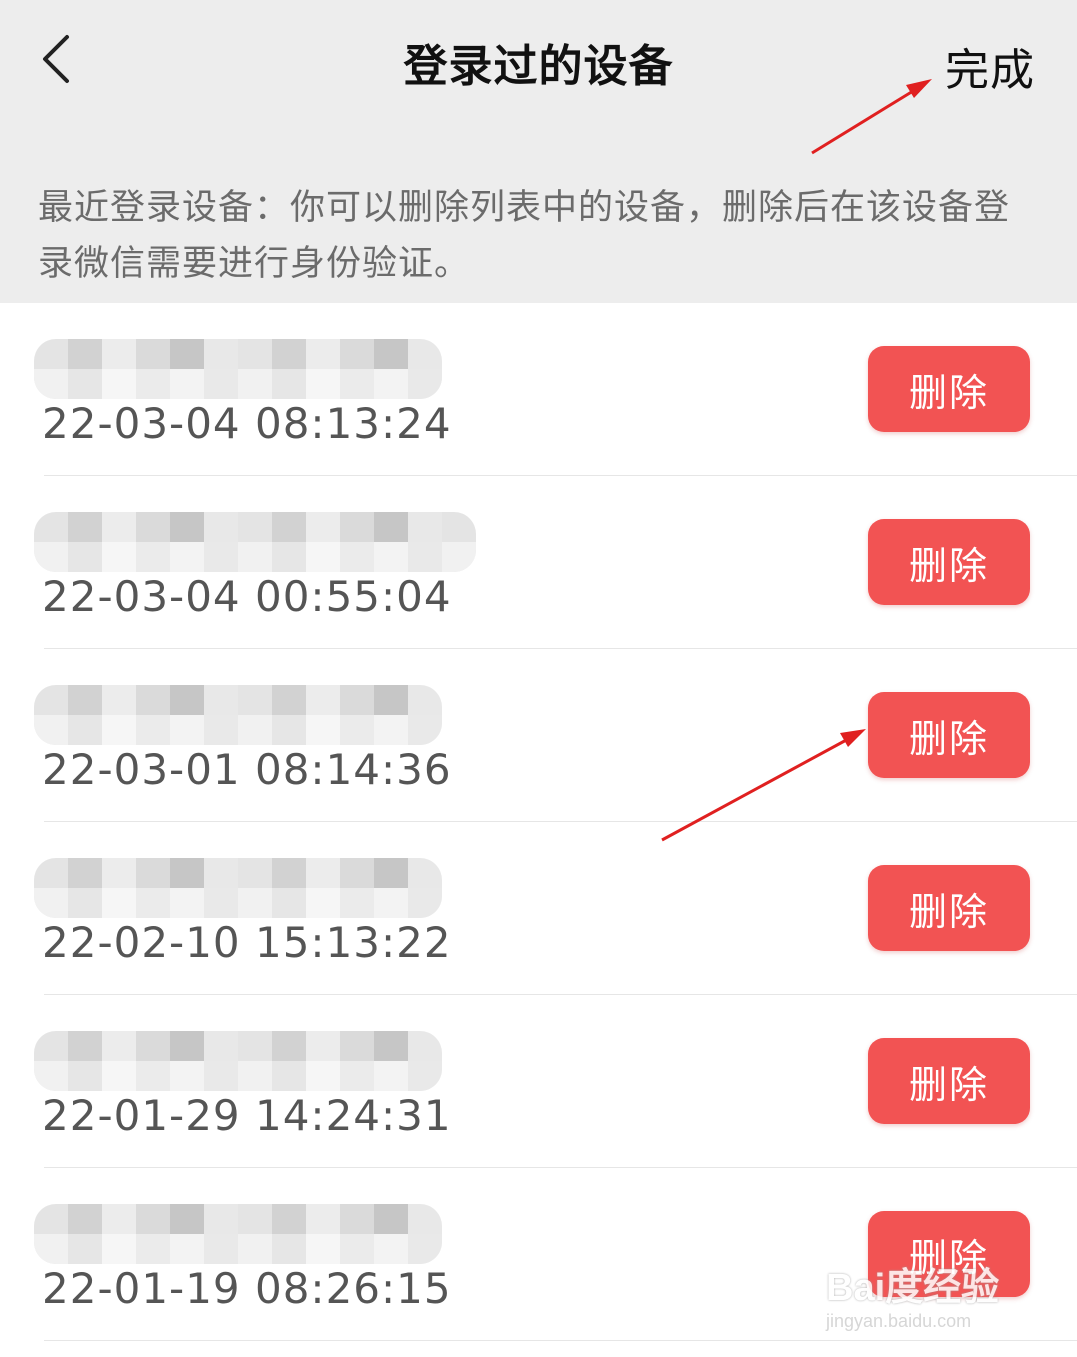  I want to click on baidu-watermark: Bai度经验 jingyan.baidu.com, so click(931, 1296).